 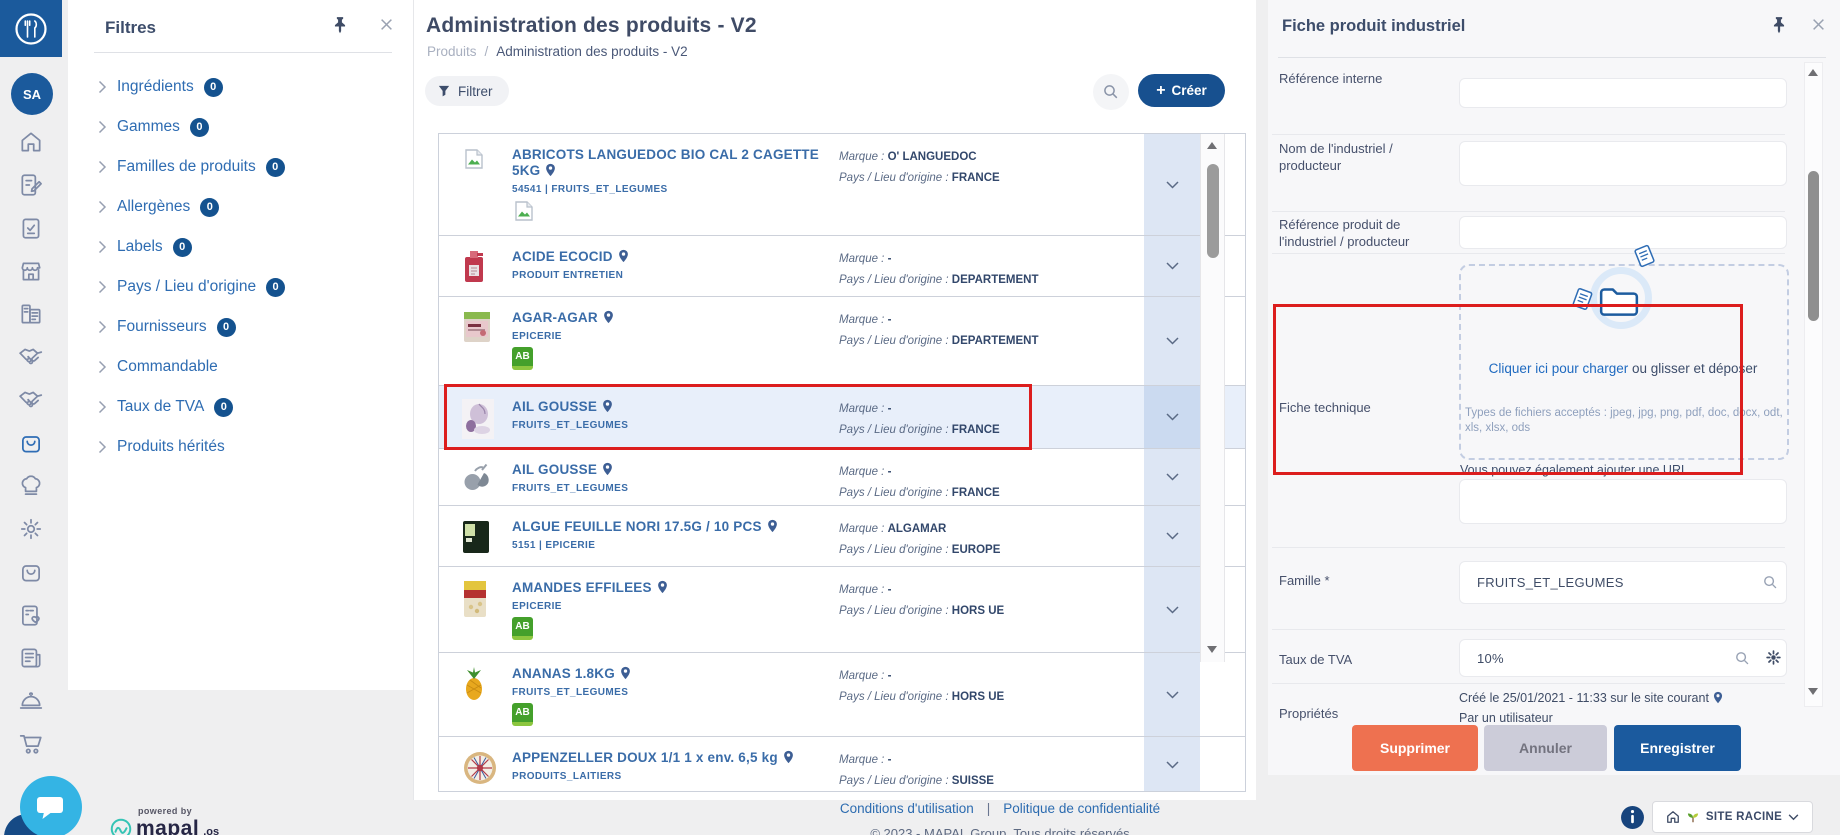 What do you see at coordinates (1732, 817) in the screenshot?
I see `site-selector: SITE RACINE` at bounding box center [1732, 817].